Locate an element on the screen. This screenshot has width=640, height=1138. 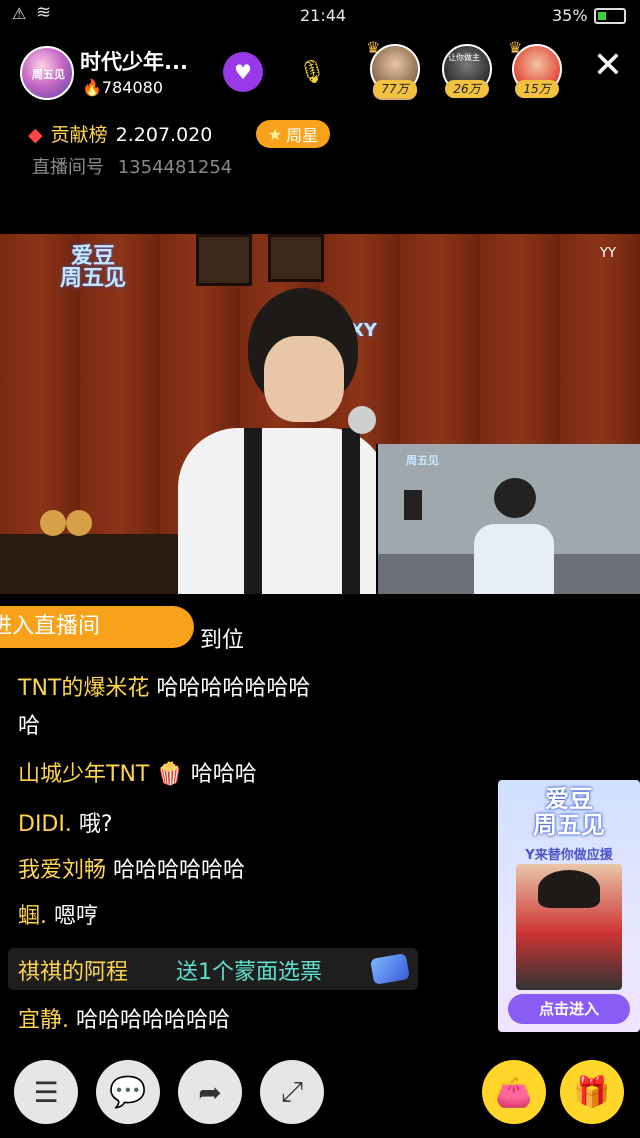
promo-photo-hair is located at coordinates (569, 889).